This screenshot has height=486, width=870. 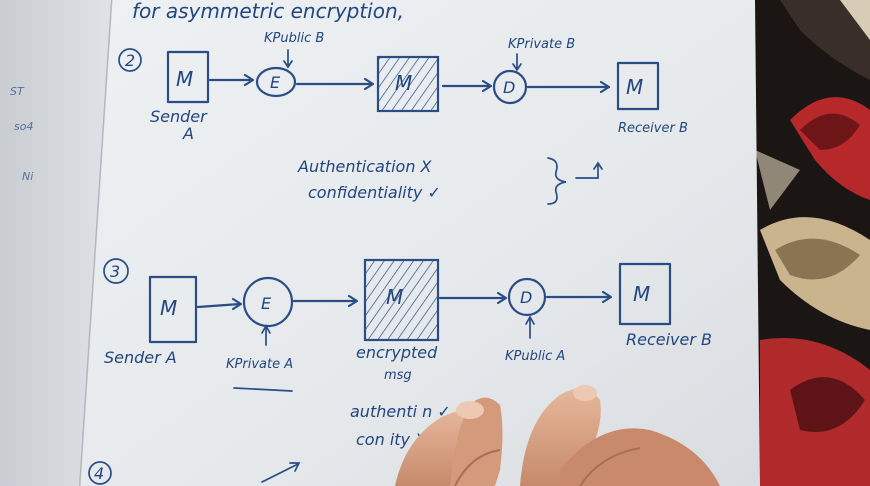 What do you see at coordinates (259, 364) in the screenshot?
I see `scheme-3-encrypt-key: KPrivate A` at bounding box center [259, 364].